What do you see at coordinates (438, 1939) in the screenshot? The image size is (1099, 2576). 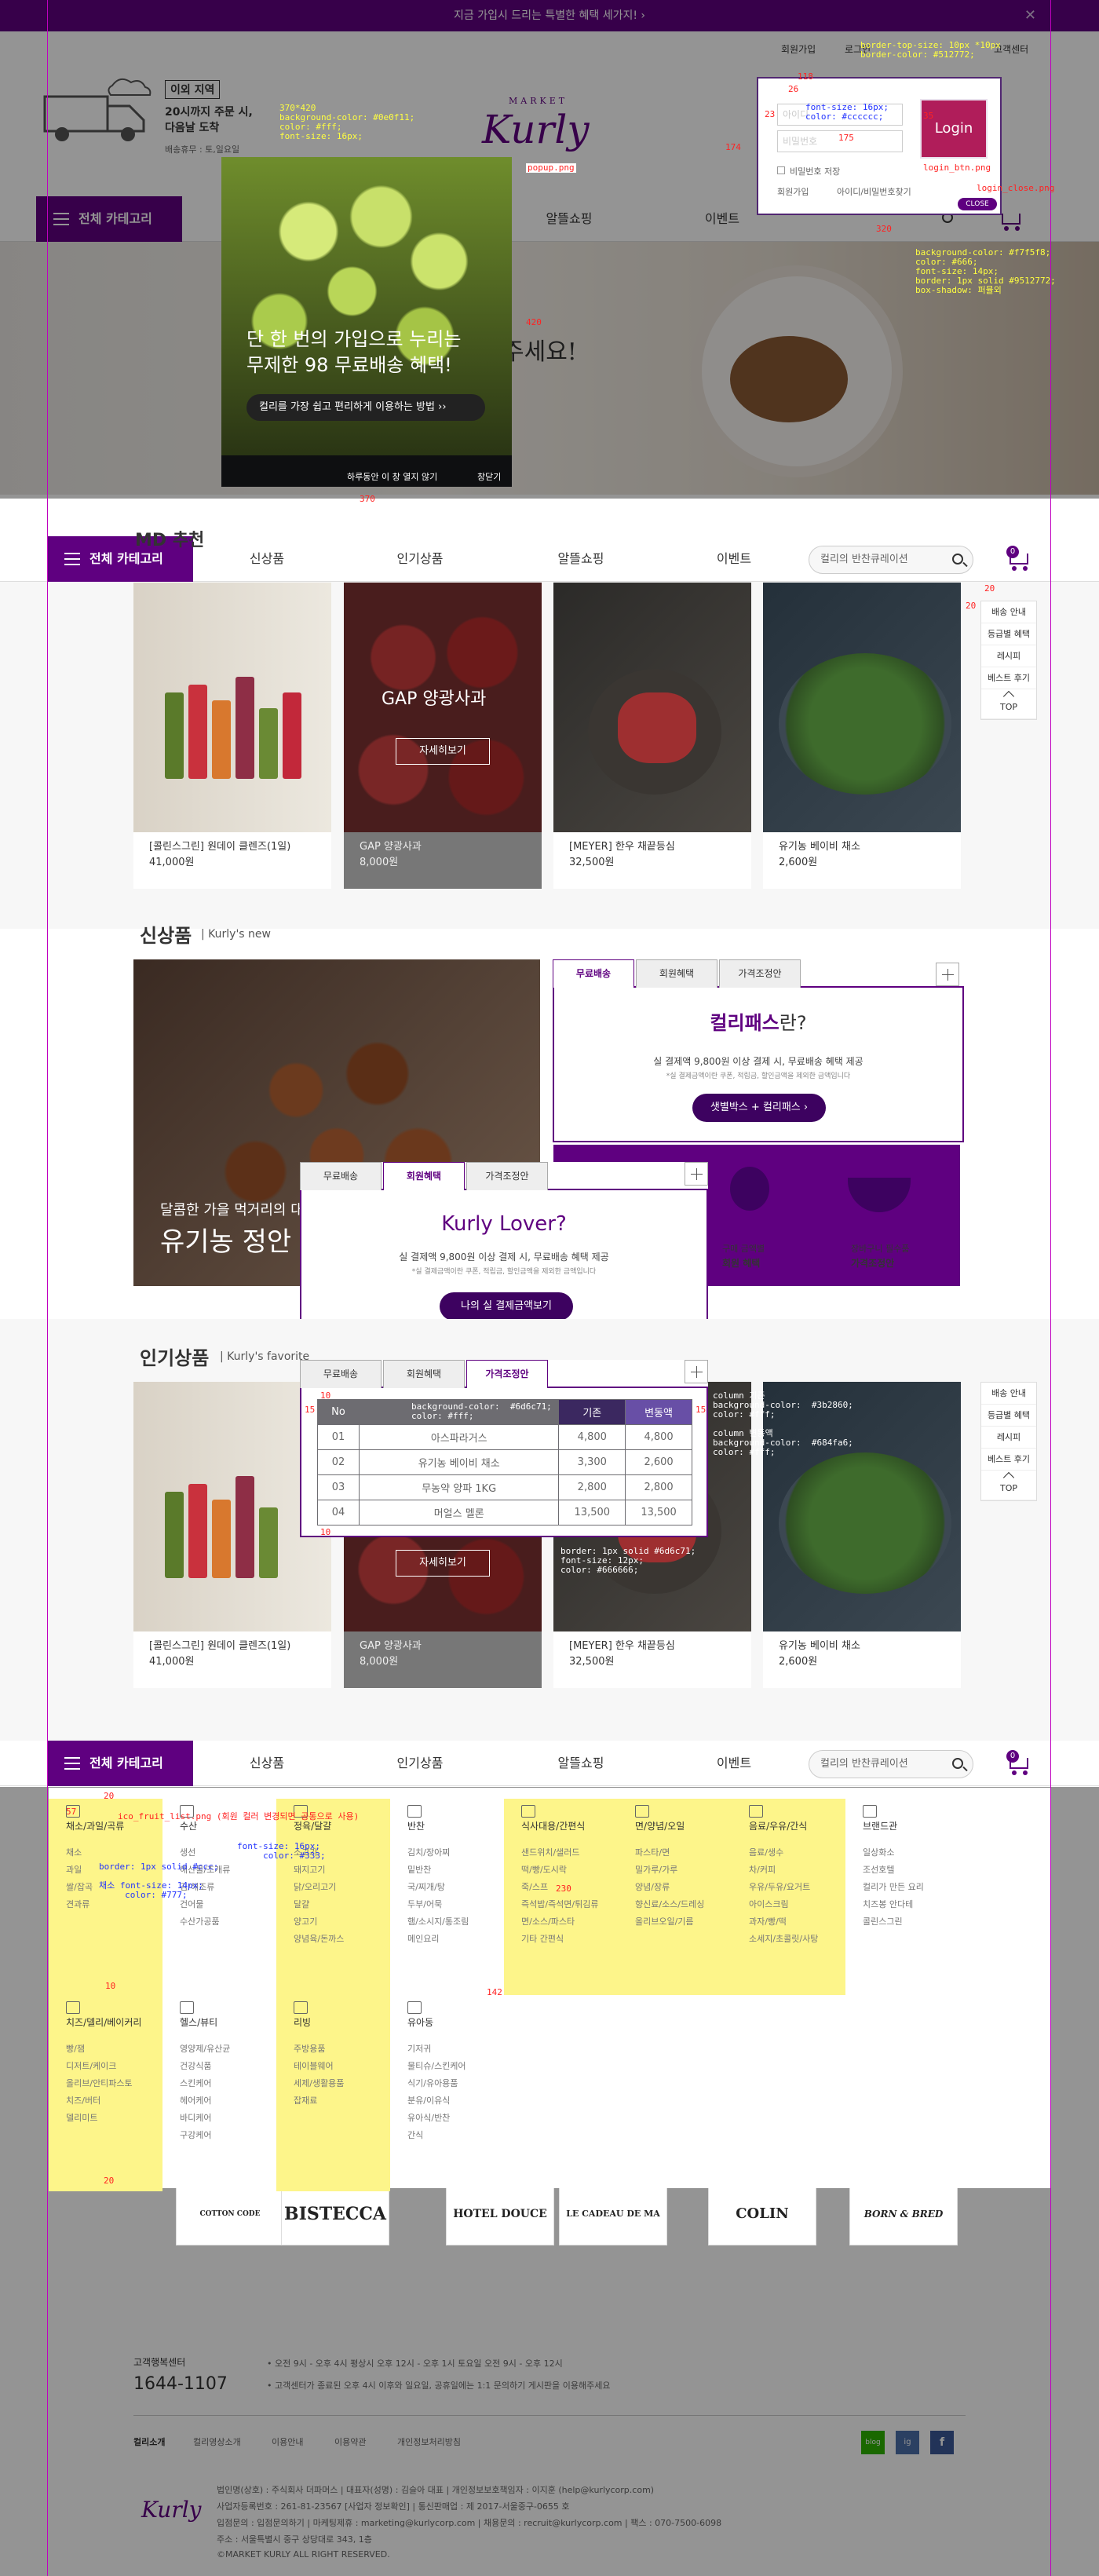 I see `mega-item: 메인요리` at bounding box center [438, 1939].